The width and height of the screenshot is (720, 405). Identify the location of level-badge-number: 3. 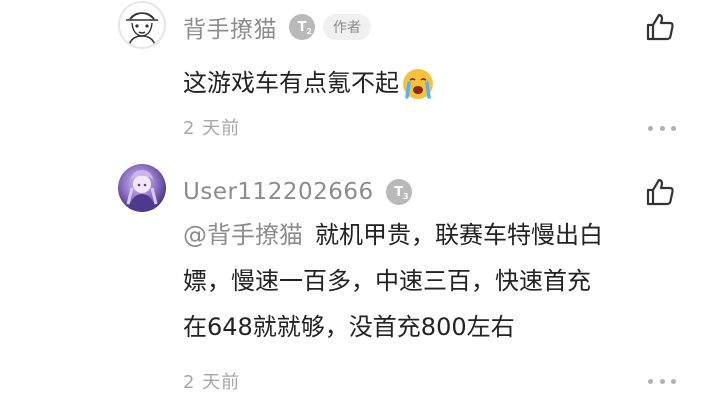
(406, 196).